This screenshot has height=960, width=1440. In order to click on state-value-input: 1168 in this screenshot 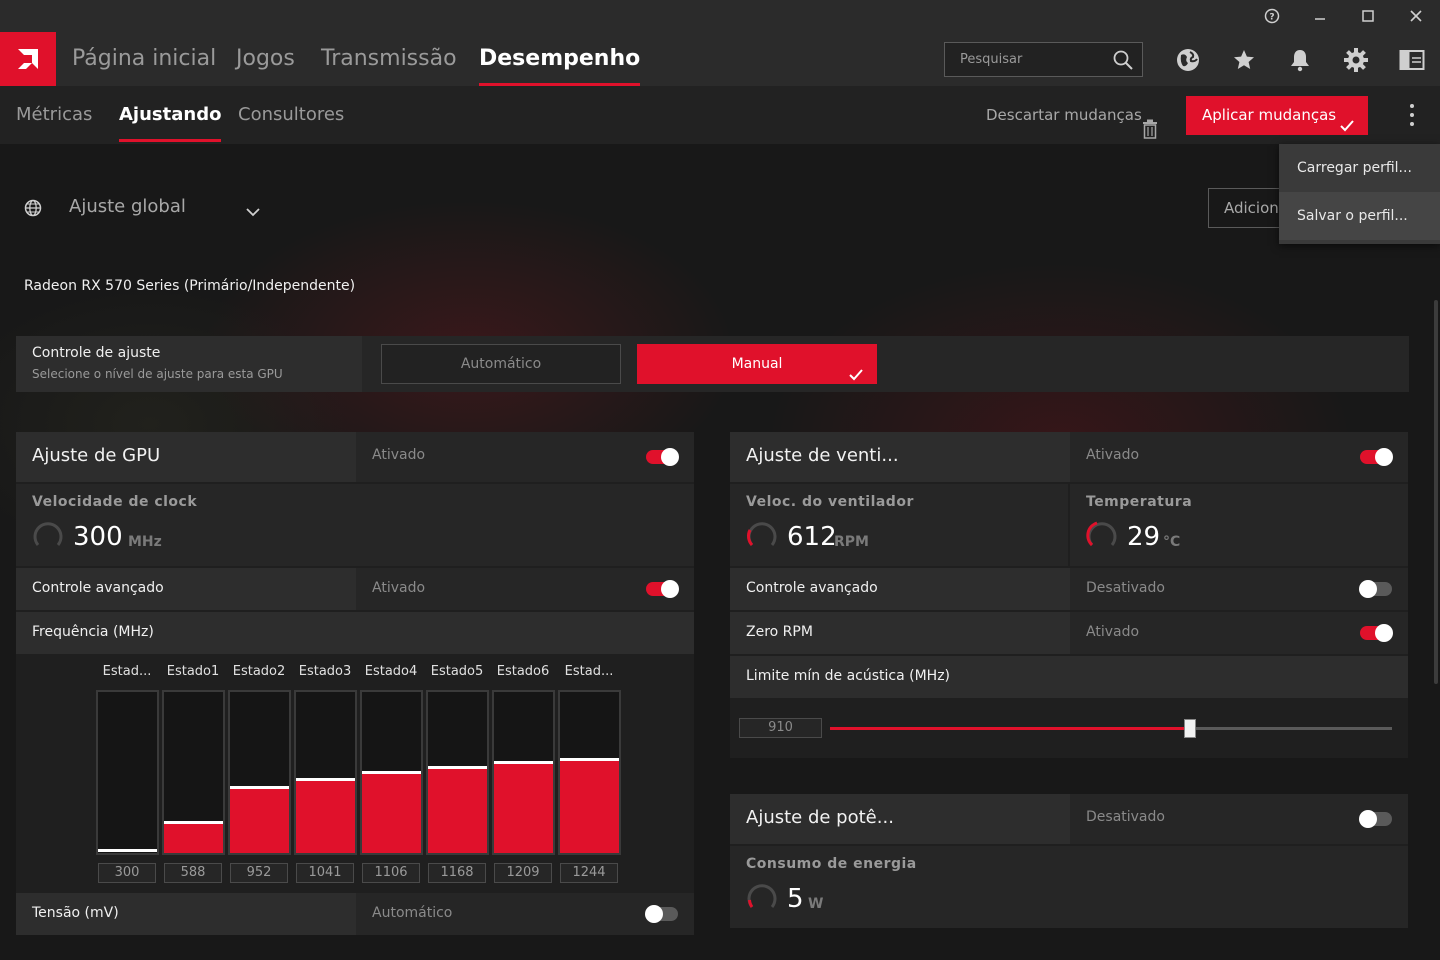, I will do `click(457, 873)`.